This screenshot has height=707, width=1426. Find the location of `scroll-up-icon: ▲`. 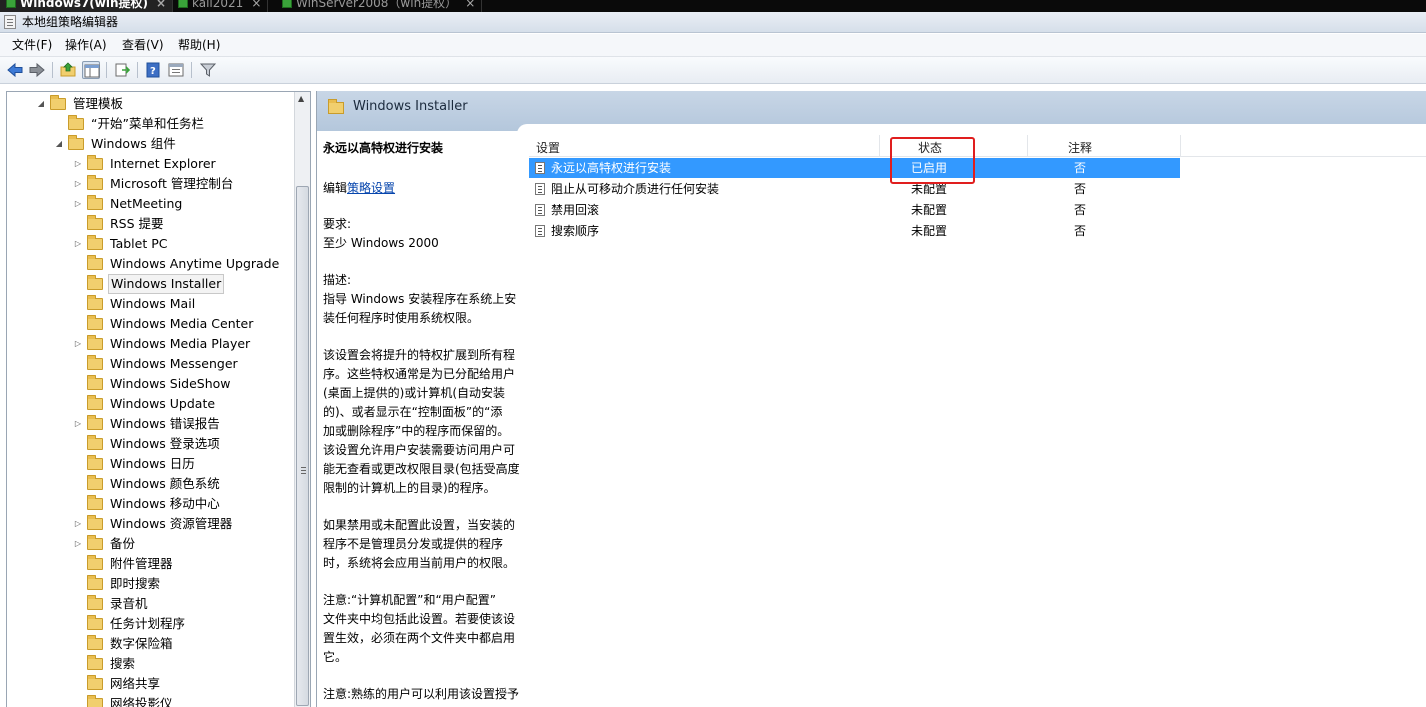

scroll-up-icon: ▲ is located at coordinates (301, 98).